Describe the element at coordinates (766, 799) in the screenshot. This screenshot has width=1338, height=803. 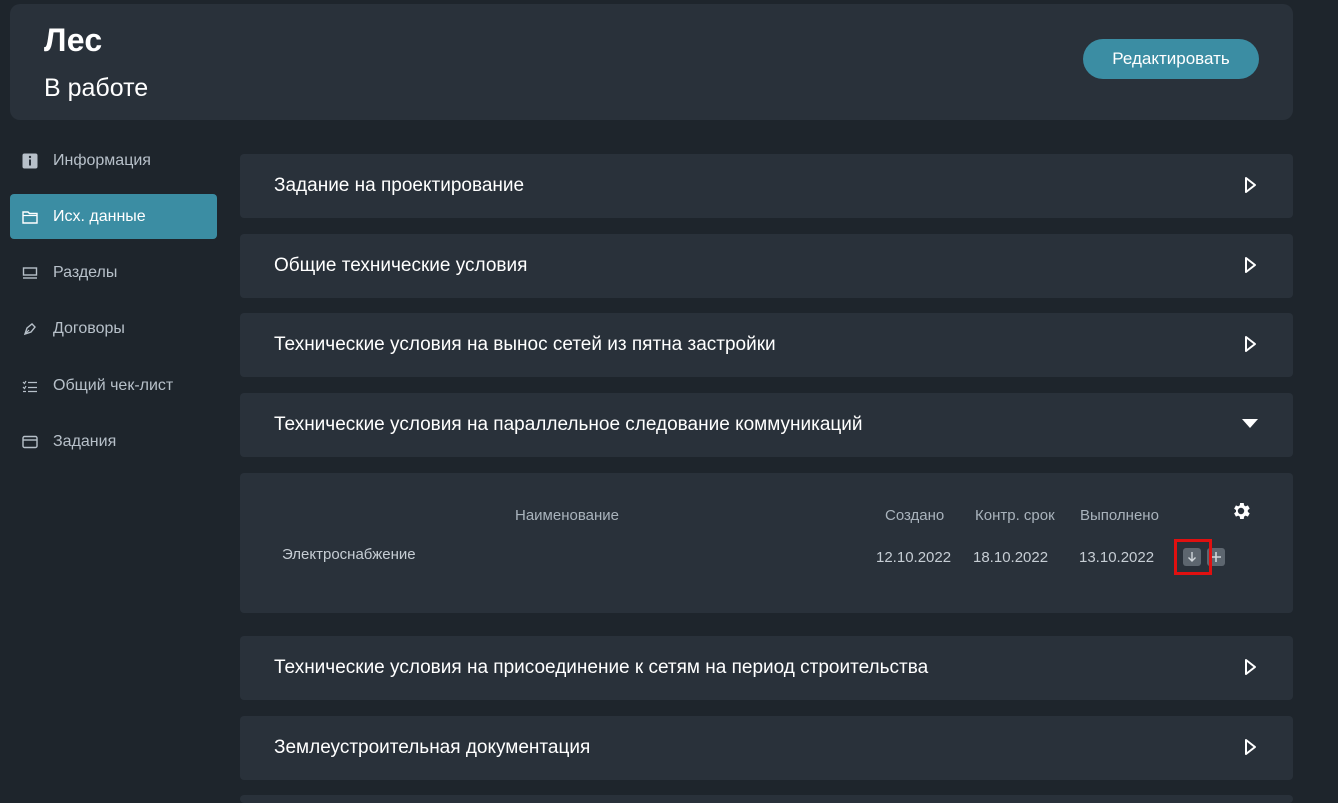
I see `panel-partial` at that location.